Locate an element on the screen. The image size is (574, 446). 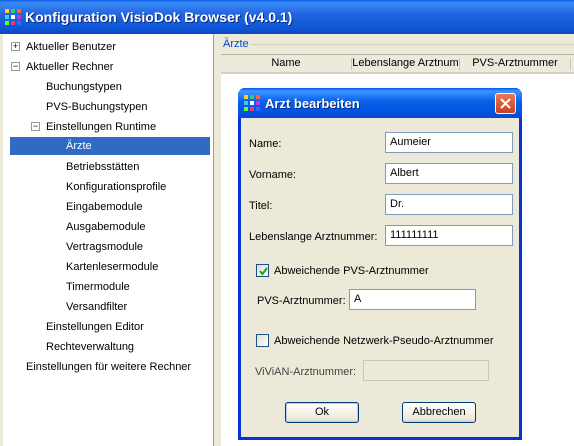
tree-item-weitere-rechner: Einstellungen für weitere Rechner is located at coordinates (108, 367).